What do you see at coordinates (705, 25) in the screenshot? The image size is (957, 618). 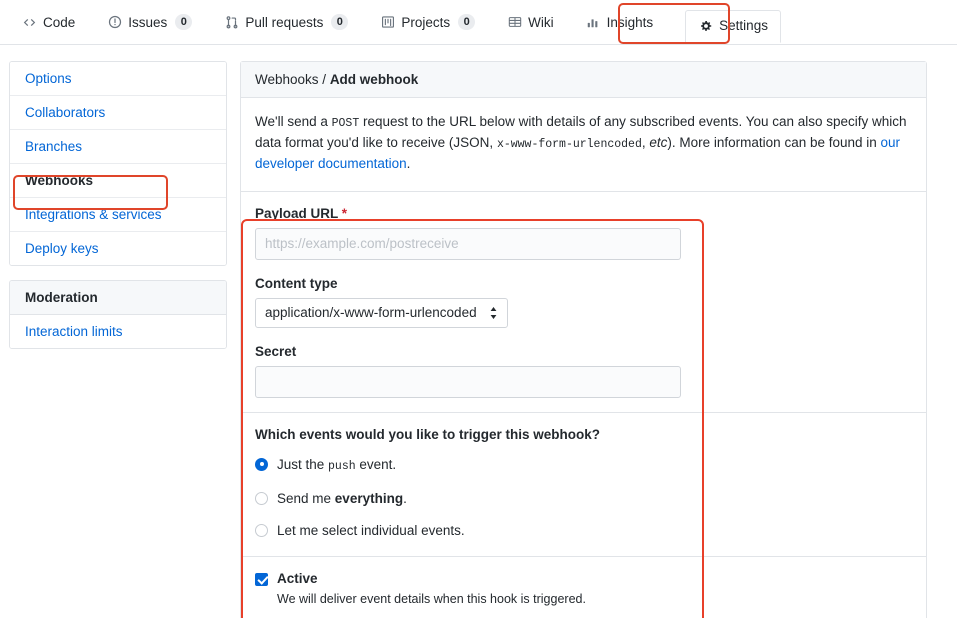 I see `gear-icon` at bounding box center [705, 25].